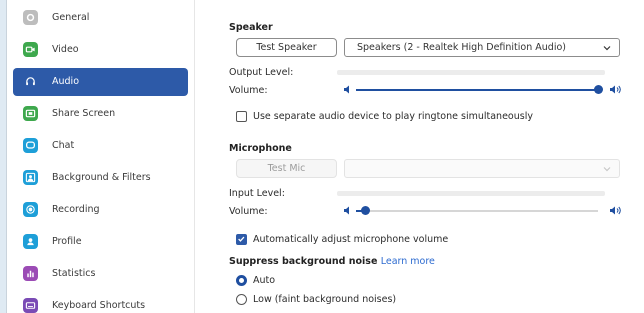 This screenshot has height=313, width=644. What do you see at coordinates (477, 211) in the screenshot?
I see `microphone-volume-track` at bounding box center [477, 211].